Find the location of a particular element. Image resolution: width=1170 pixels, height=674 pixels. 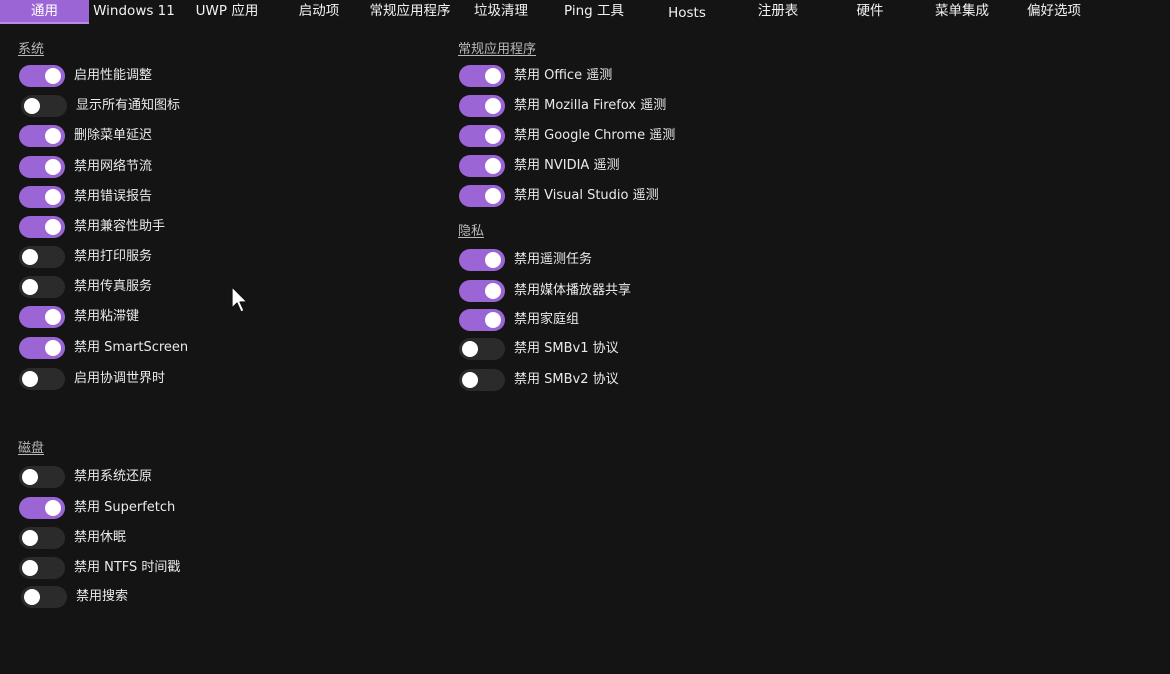

toggle-label: 禁用休眠 is located at coordinates (100, 537).